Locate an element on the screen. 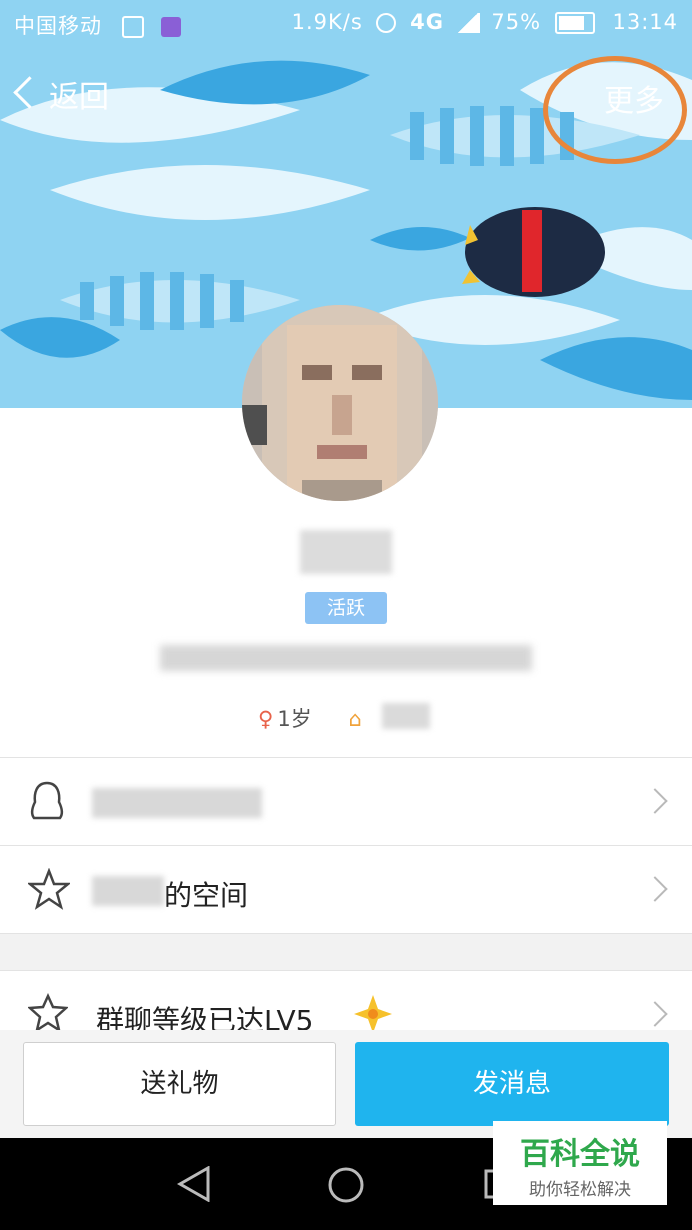 The image size is (692, 1230). age-icon: ♀ is located at coordinates (266, 719).